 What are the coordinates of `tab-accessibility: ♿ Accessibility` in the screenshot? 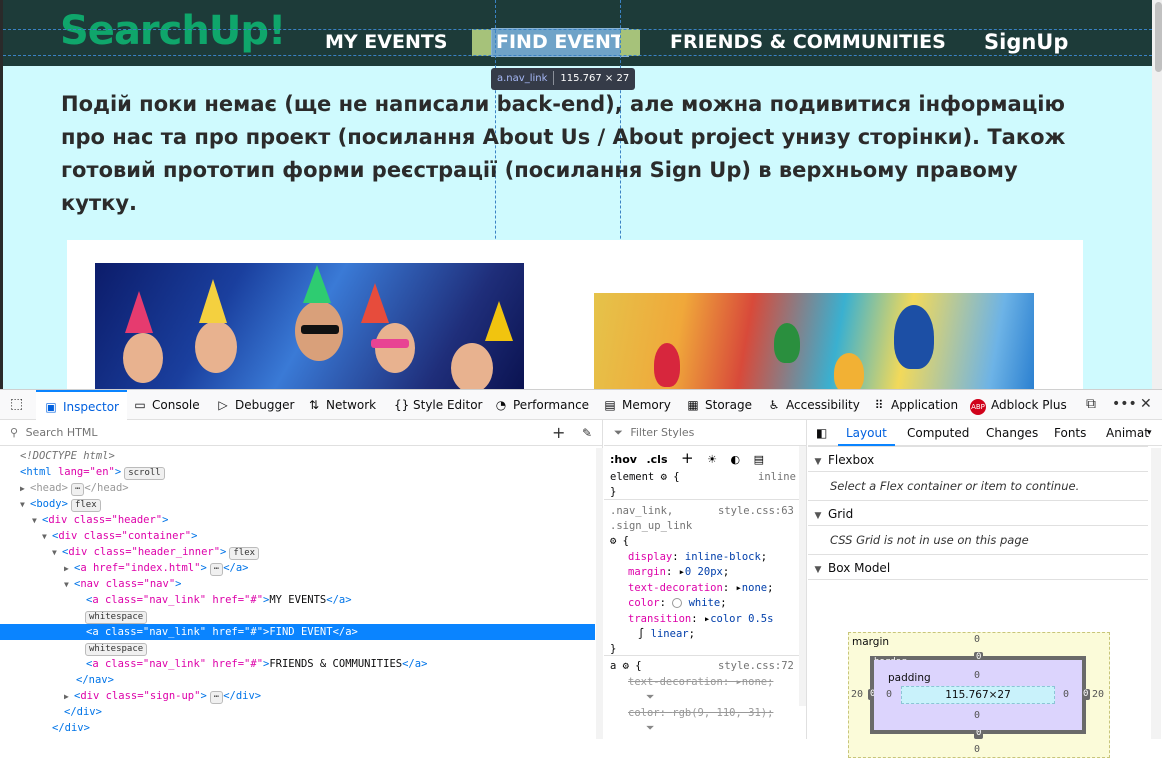 It's located at (813, 405).